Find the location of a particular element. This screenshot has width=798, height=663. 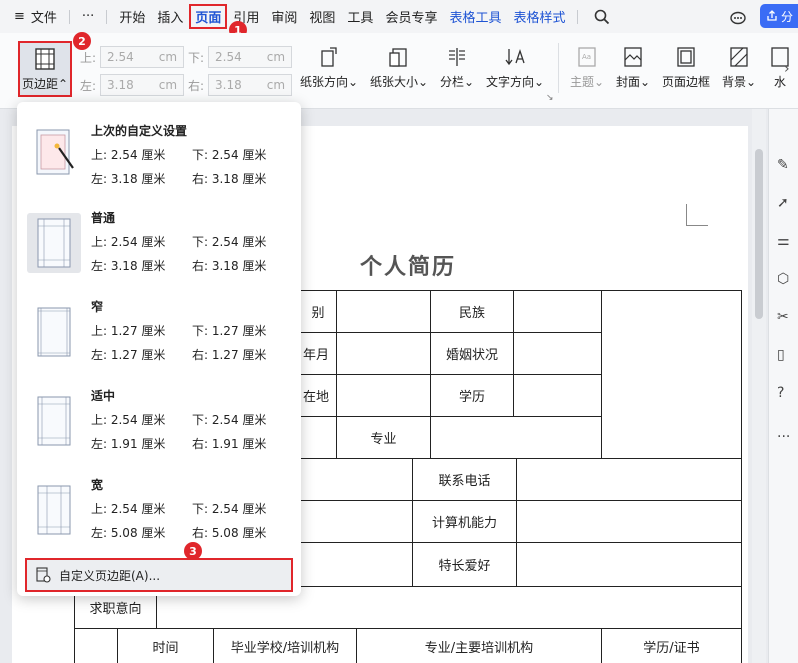

orientation-button: 纸张方向⌄ is located at coordinates (329, 67).